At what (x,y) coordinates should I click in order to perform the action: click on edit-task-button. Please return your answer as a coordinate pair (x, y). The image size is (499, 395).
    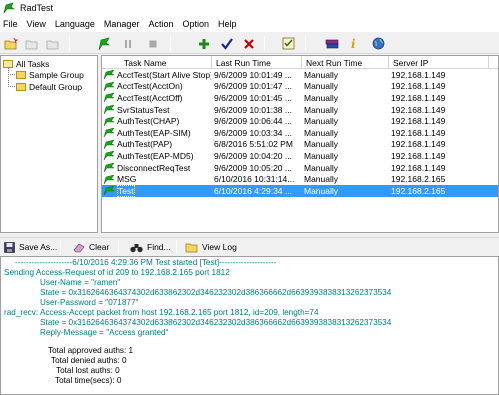
    Looking at the image, I should click on (227, 43).